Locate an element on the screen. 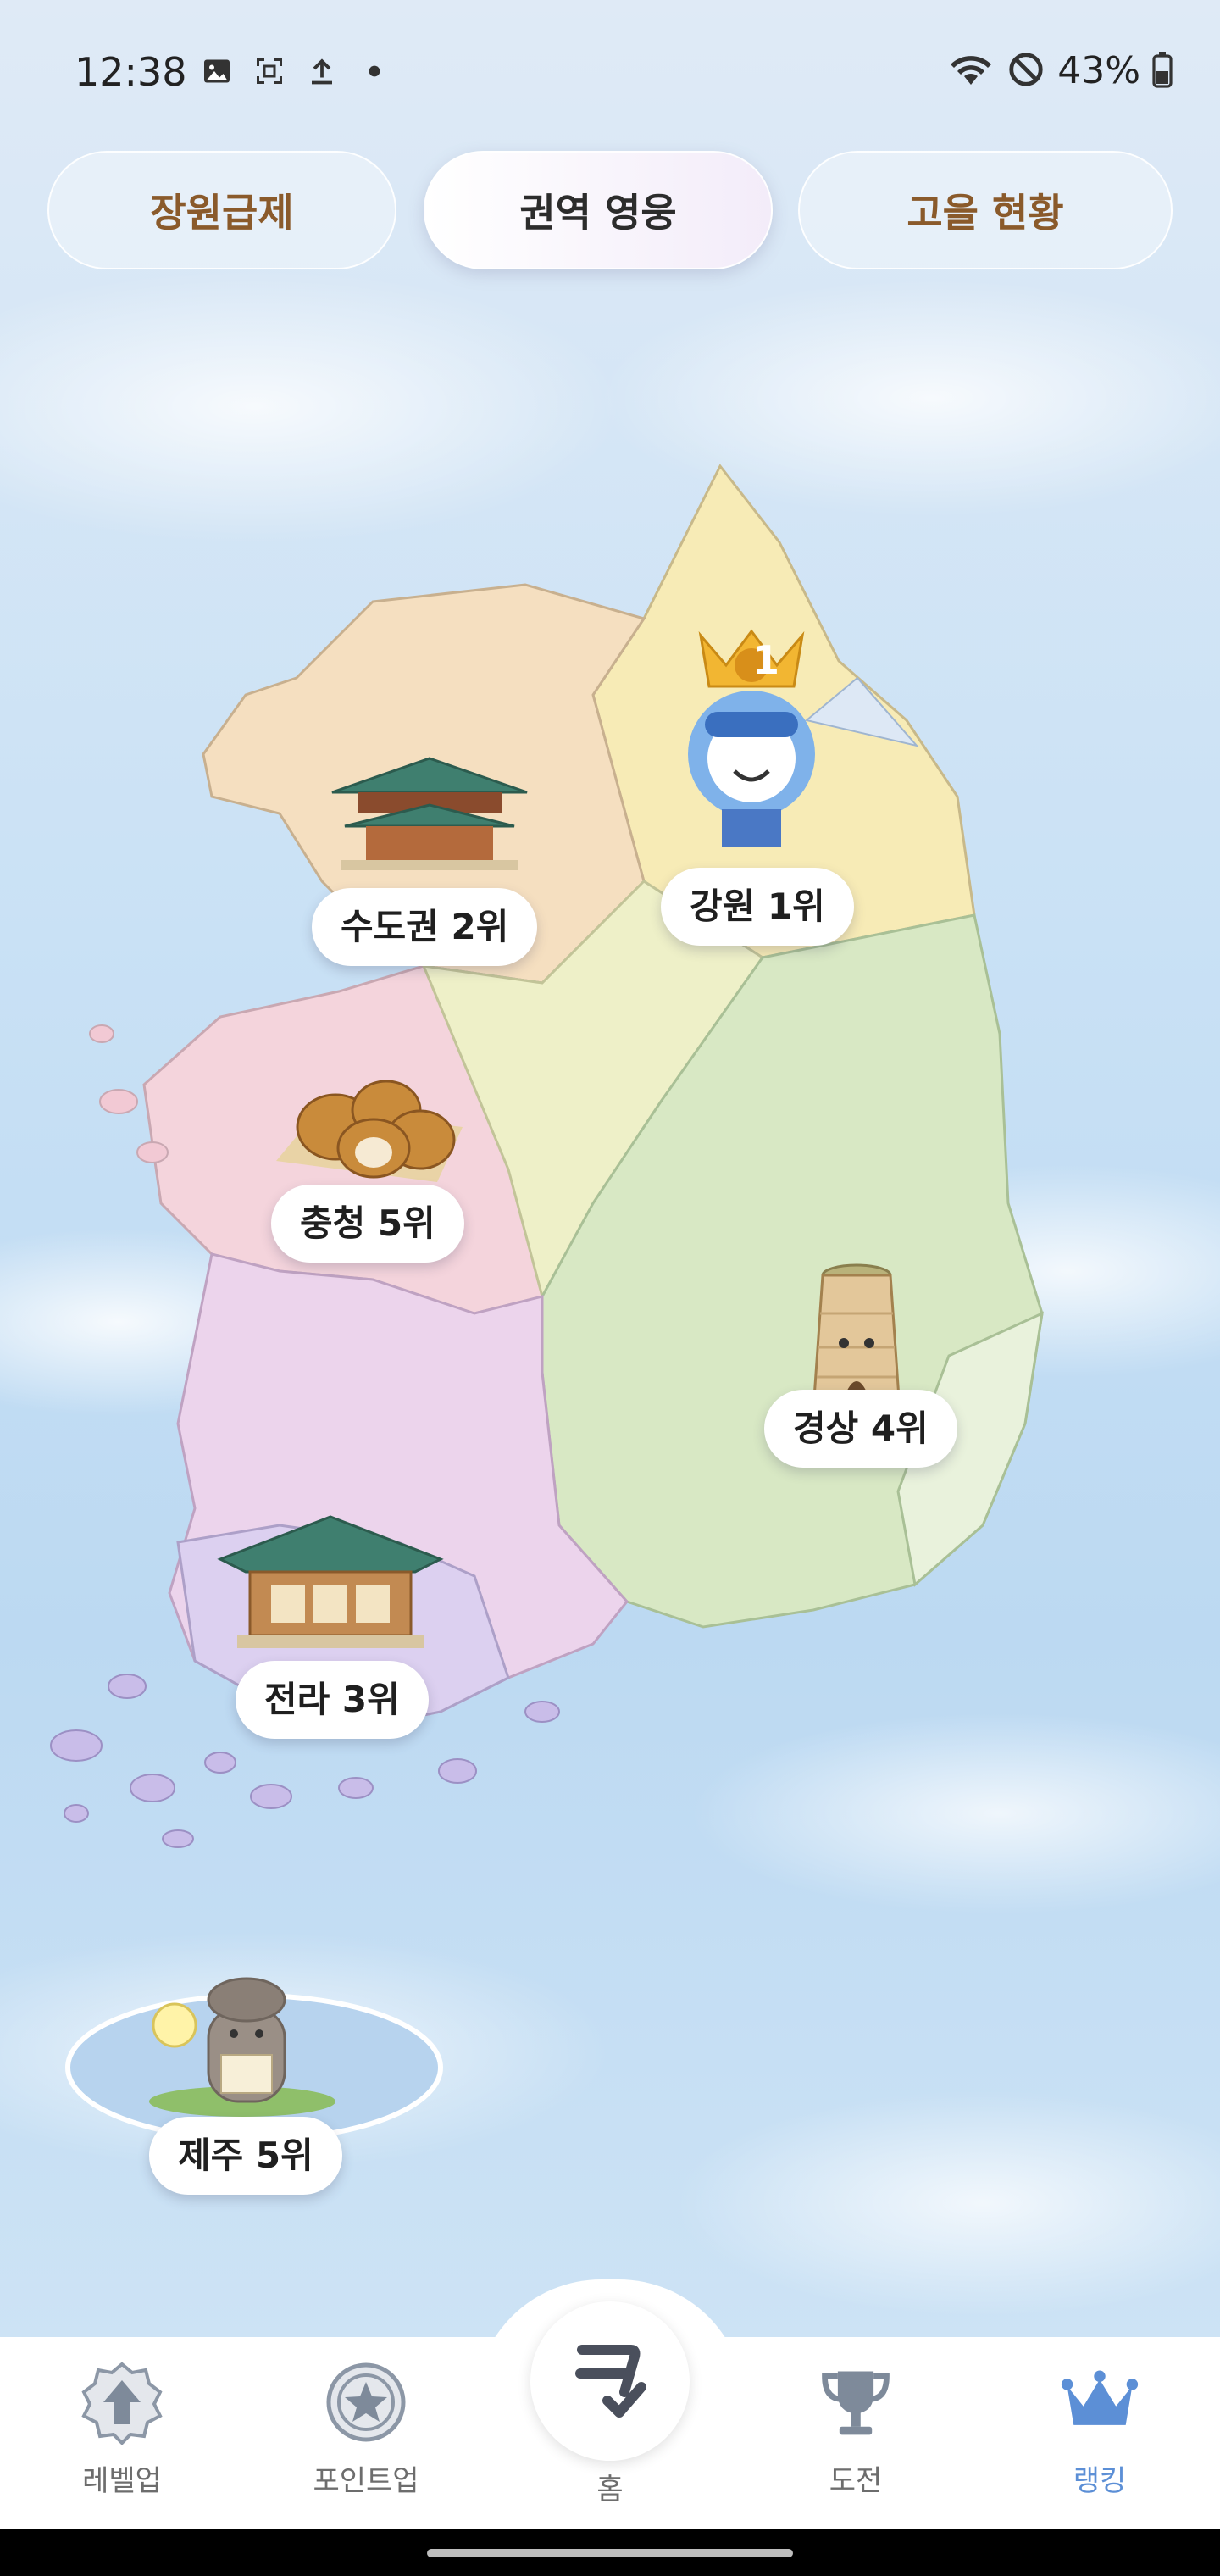 The image size is (1220, 2576). region-label-gangwon: 강원 1위 is located at coordinates (757, 907).